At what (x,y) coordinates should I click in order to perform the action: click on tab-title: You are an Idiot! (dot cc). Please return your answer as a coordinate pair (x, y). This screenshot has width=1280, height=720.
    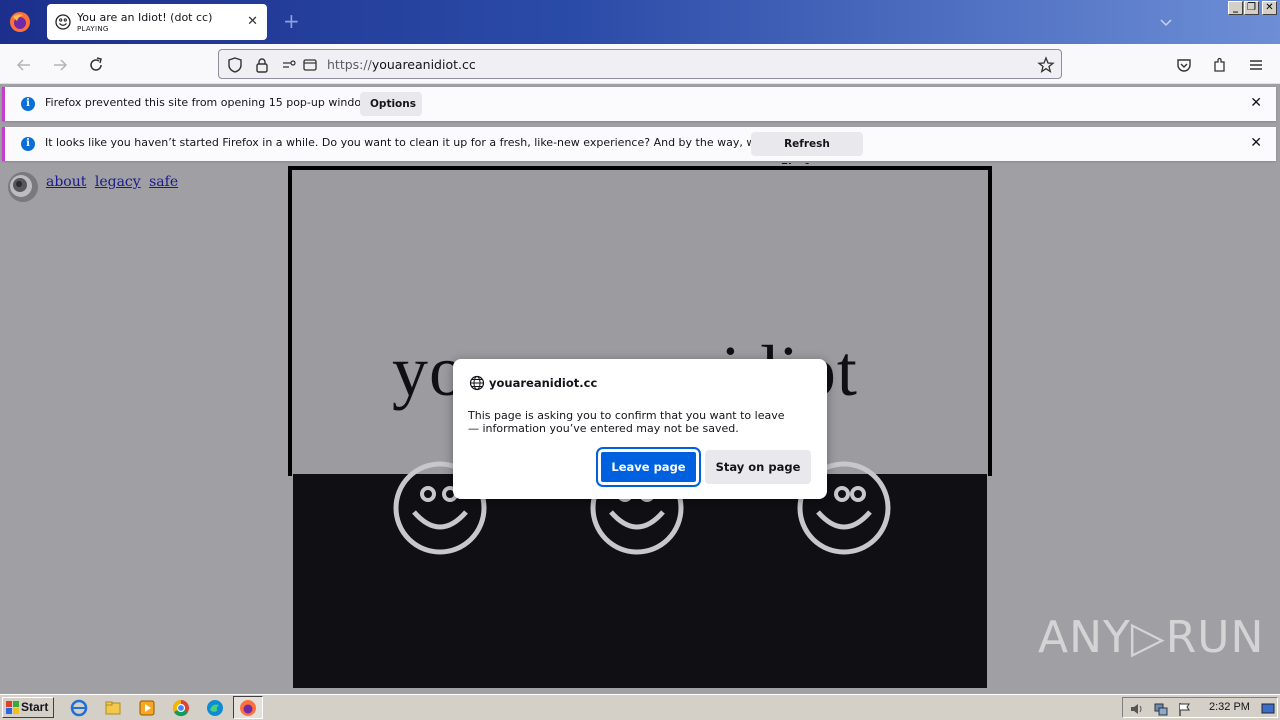
    Looking at the image, I should click on (145, 17).